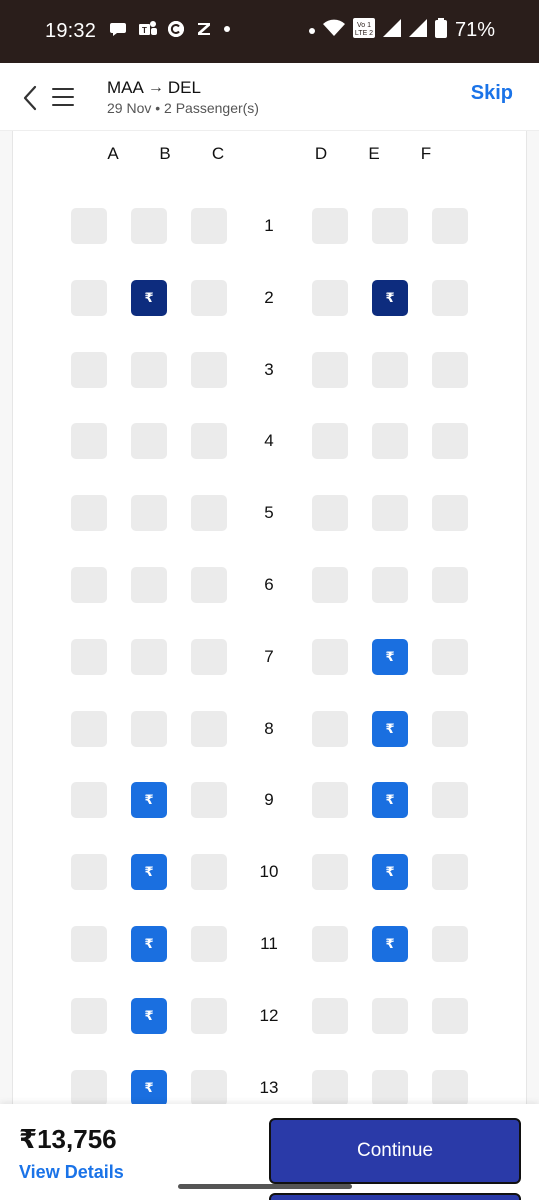  Describe the element at coordinates (450, 1016) in the screenshot. I see `seat-12f` at that location.